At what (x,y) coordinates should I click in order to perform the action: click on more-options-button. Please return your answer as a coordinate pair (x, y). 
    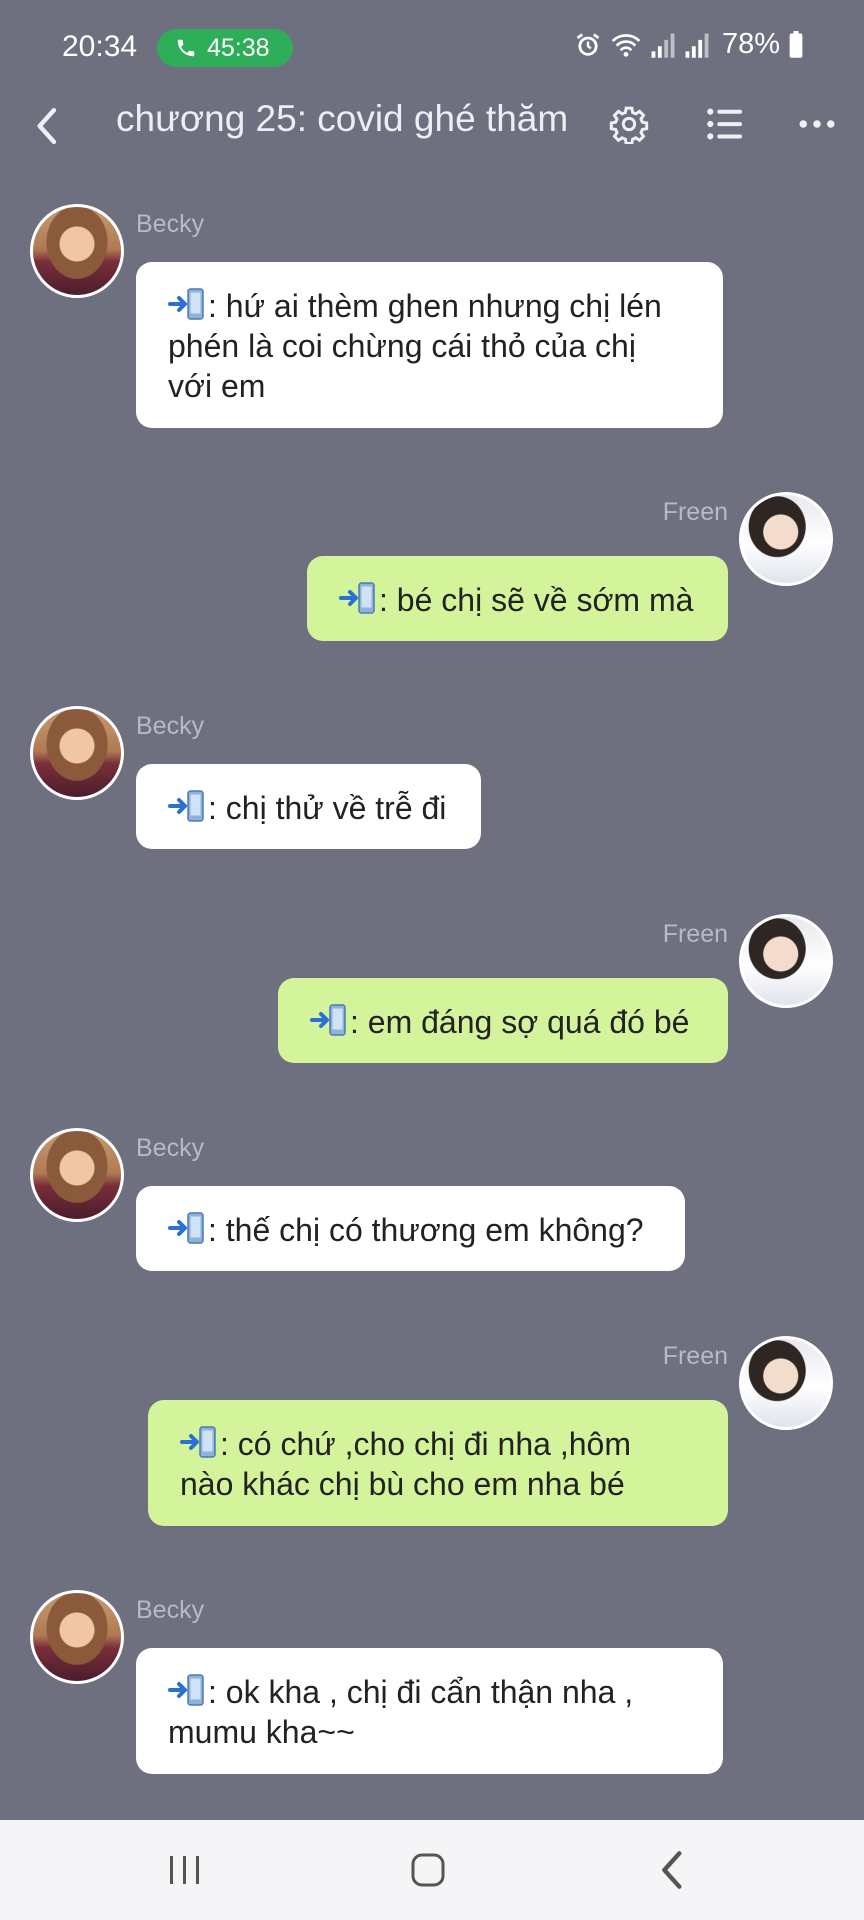
    Looking at the image, I should click on (817, 124).